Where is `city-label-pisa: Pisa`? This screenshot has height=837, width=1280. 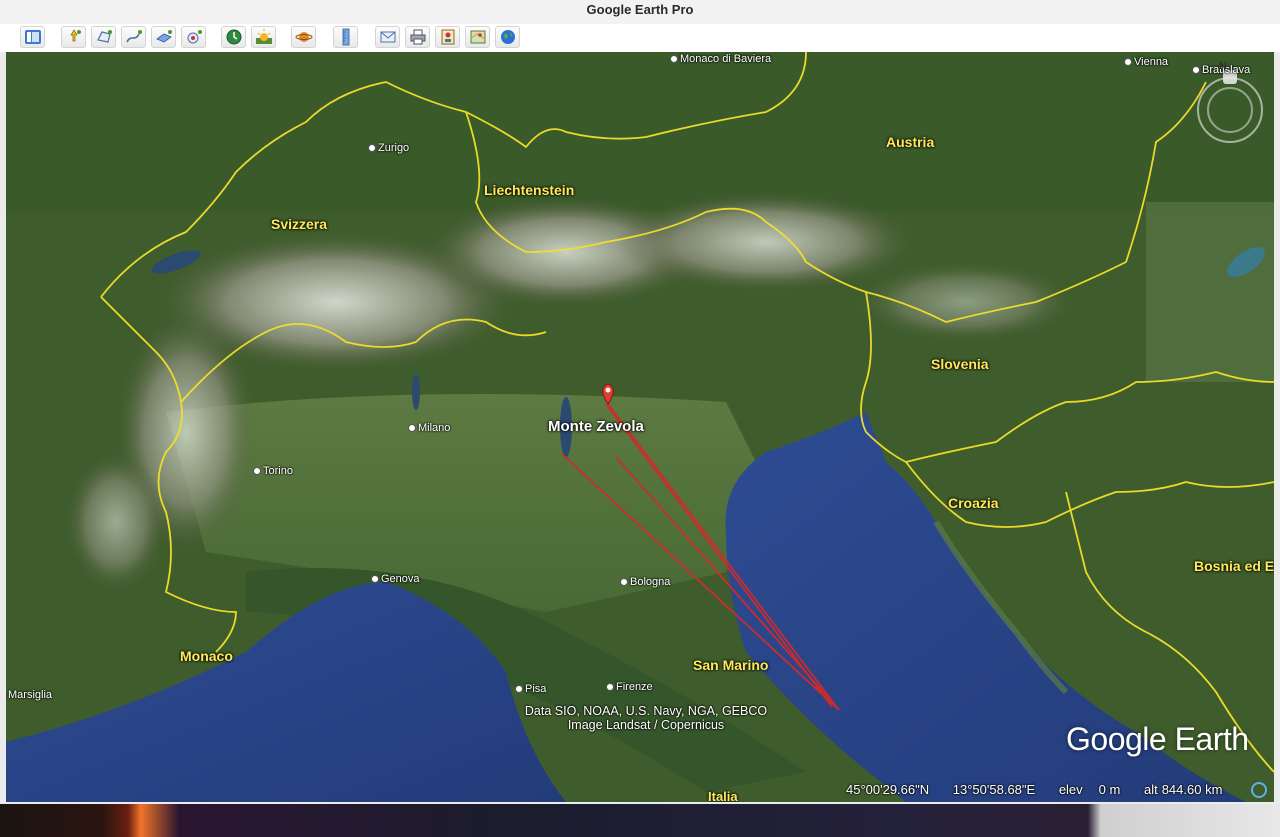
city-label-pisa: Pisa is located at coordinates (530, 689).